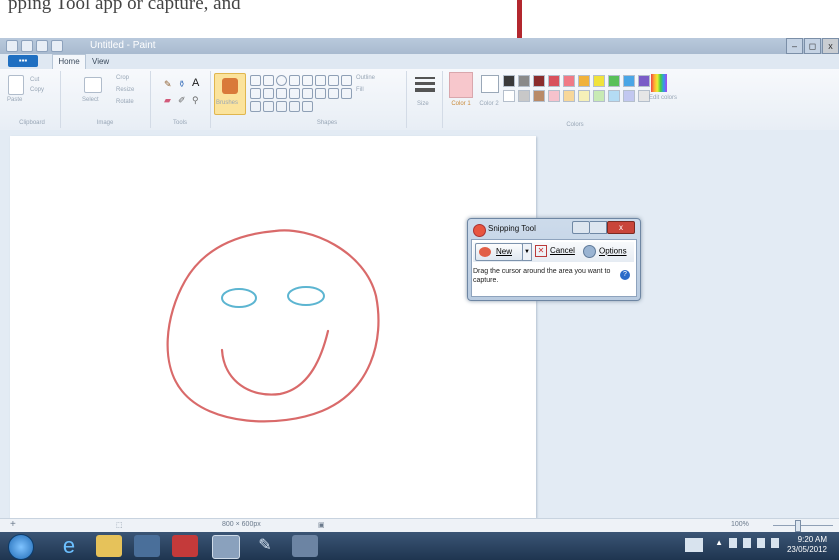  Describe the element at coordinates (42, 46) in the screenshot. I see `undo-icon` at that location.